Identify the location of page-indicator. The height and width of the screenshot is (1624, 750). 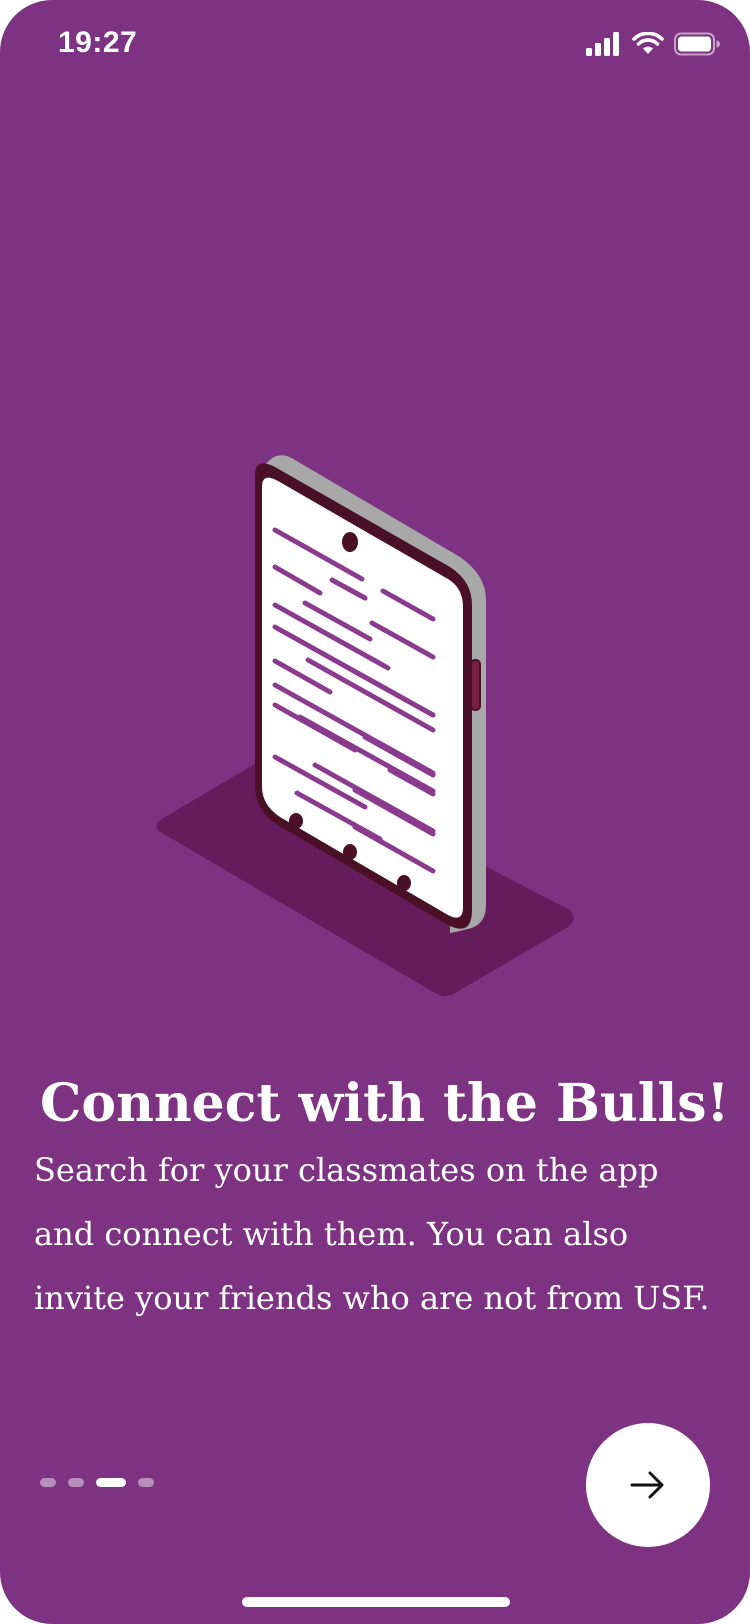
(97, 1482).